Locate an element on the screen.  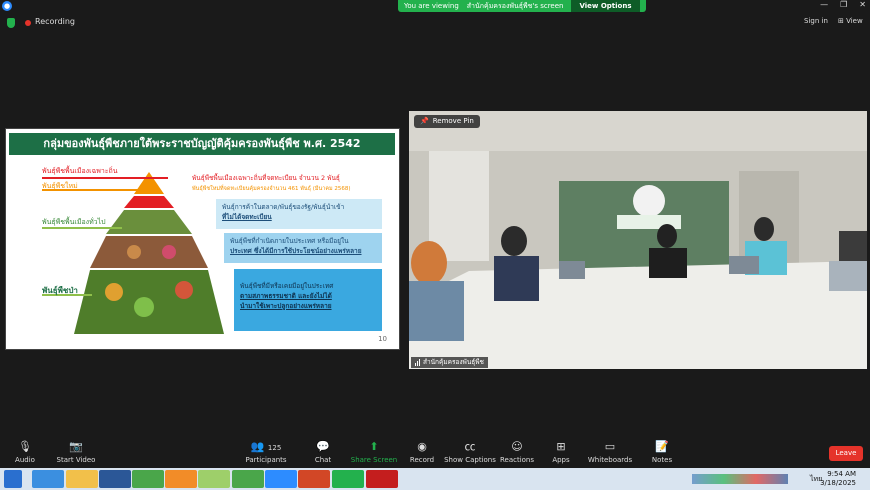
conference-table is located at coordinates (638, 315).